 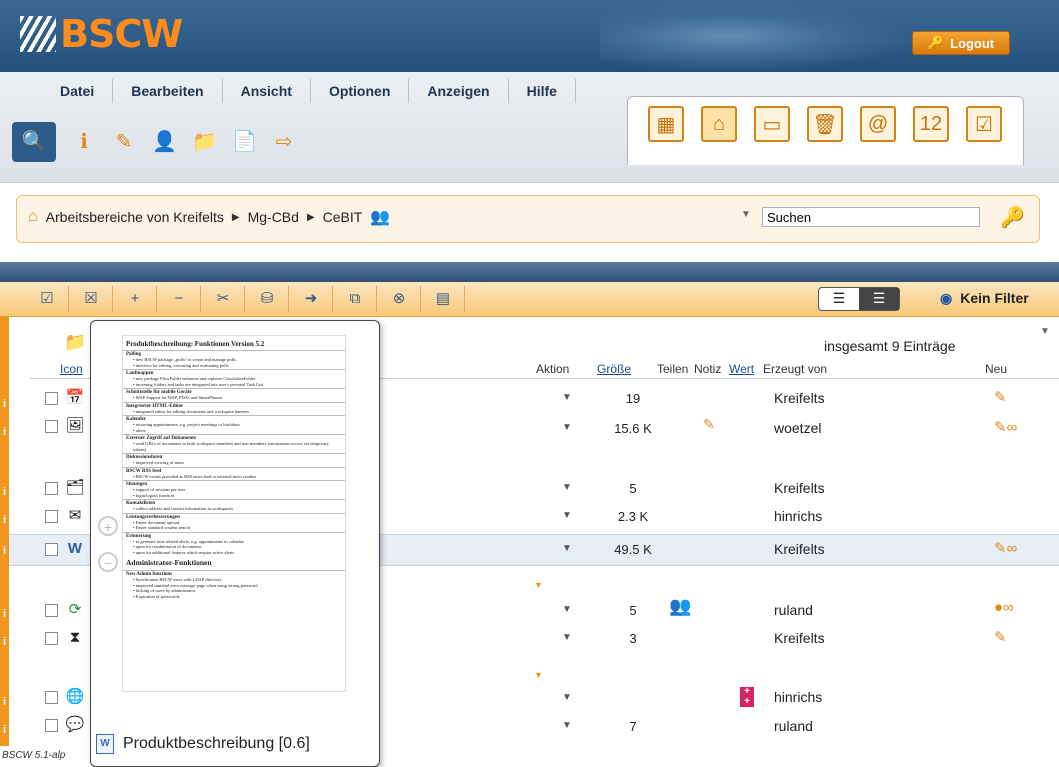 I want to click on collapse-icon: −, so click(x=179, y=299).